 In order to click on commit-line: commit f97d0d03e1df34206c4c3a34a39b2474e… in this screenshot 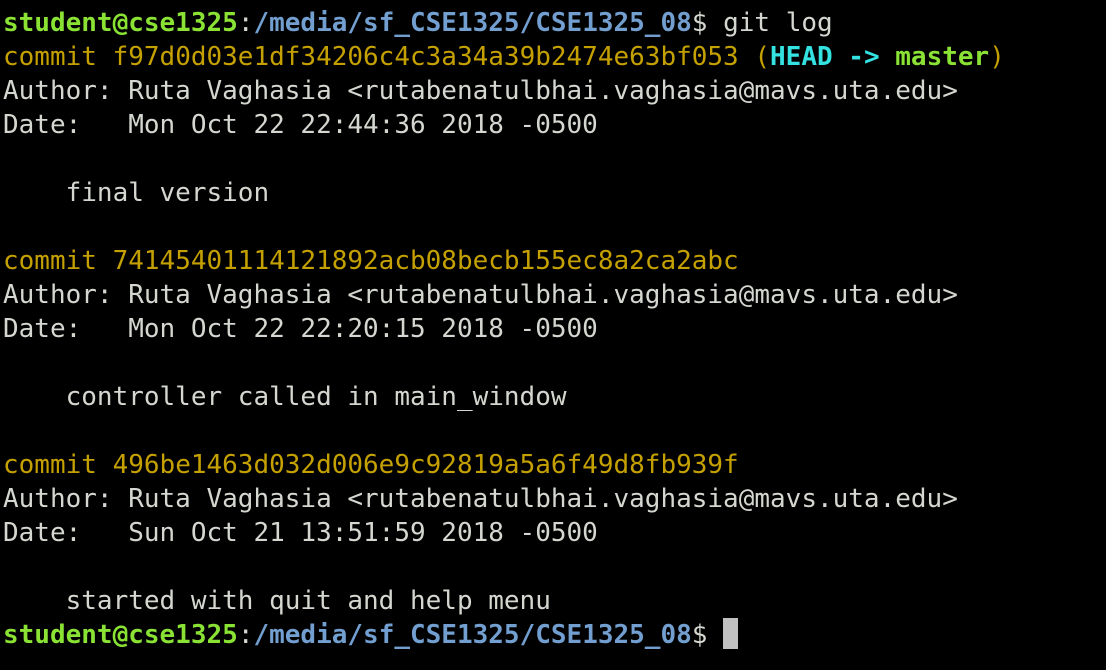, I will do `click(553, 57)`.